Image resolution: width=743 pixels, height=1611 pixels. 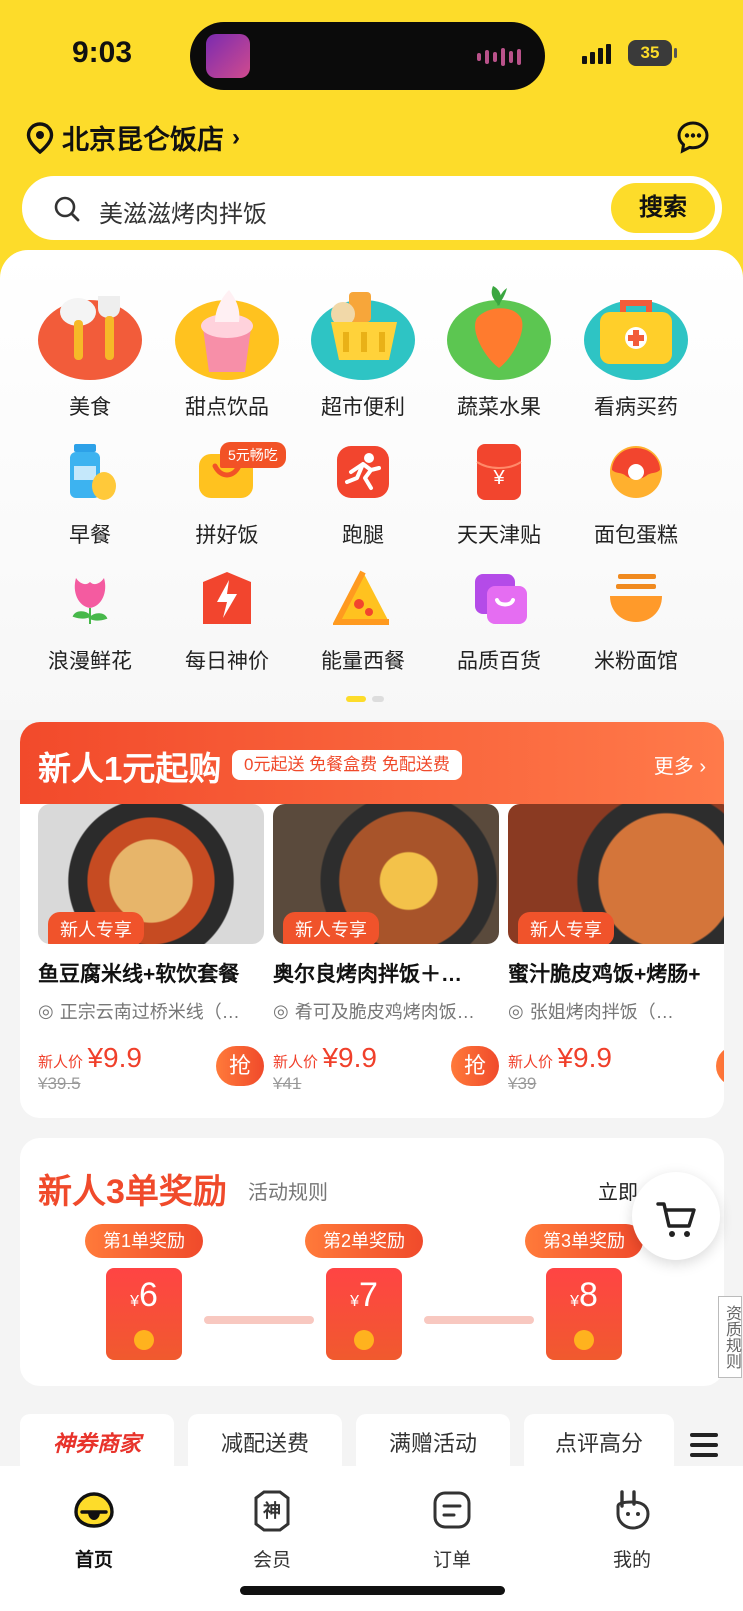 What do you see at coordinates (522, 1083) in the screenshot?
I see `original-price: ¥39` at bounding box center [522, 1083].